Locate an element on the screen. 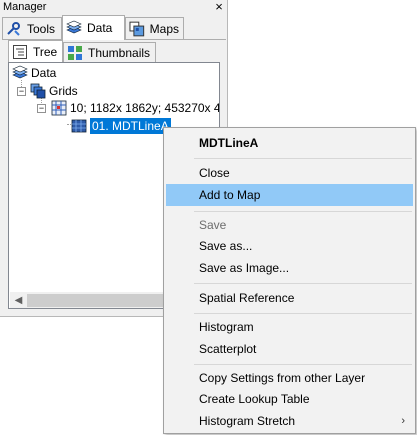 This screenshot has height=435, width=417. tree-node-label: Data is located at coordinates (44, 72).